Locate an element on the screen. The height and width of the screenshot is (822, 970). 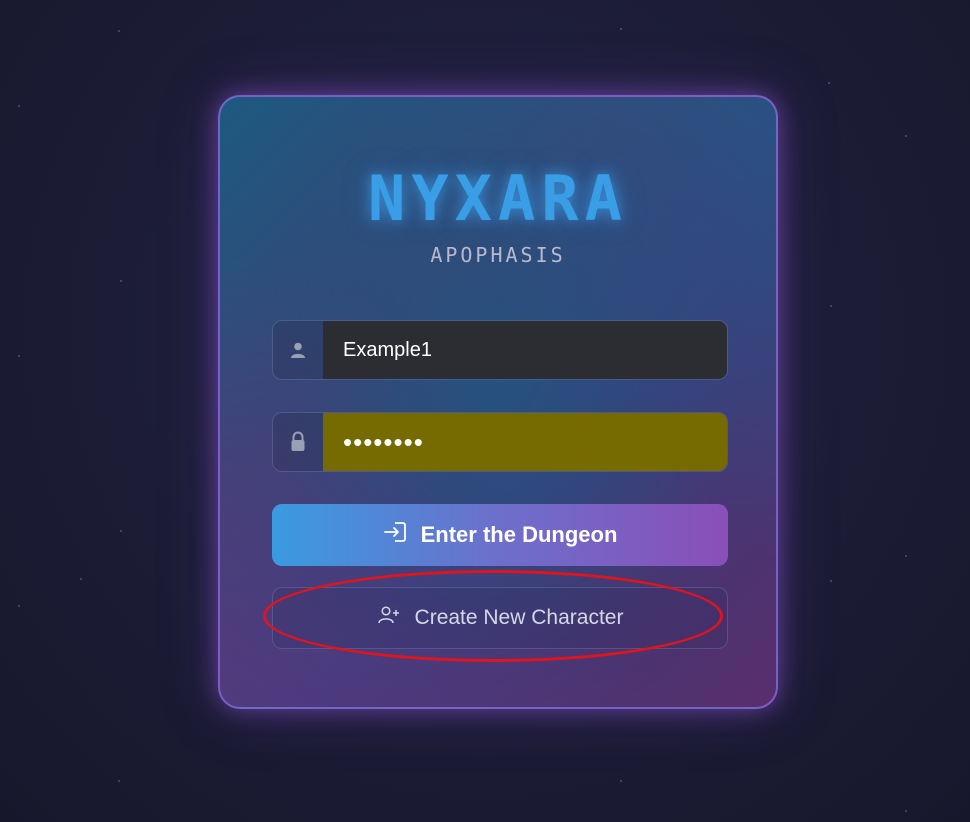
login-arrow-icon is located at coordinates (395, 535).